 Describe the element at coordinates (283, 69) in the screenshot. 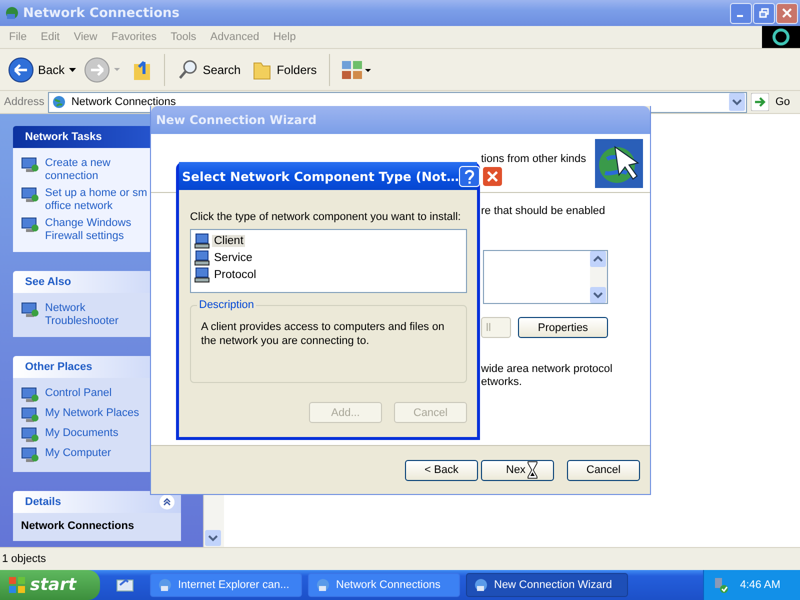

I see `folders-button: Folders` at that location.